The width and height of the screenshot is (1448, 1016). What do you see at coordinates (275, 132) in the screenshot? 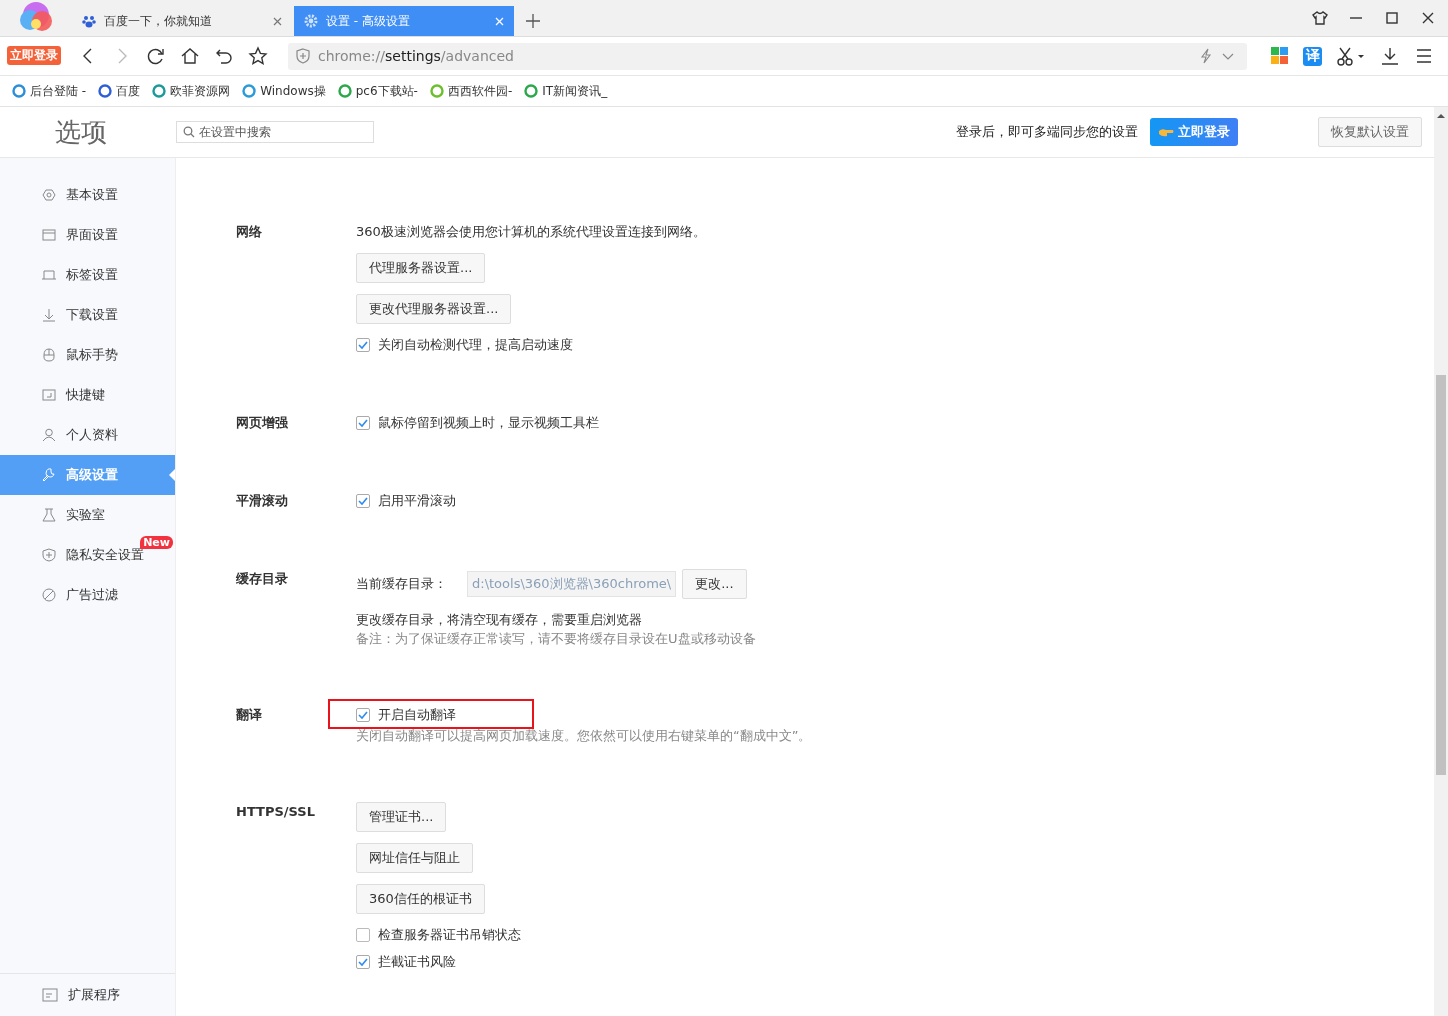
I see `search-field: 在设置中搜索` at bounding box center [275, 132].